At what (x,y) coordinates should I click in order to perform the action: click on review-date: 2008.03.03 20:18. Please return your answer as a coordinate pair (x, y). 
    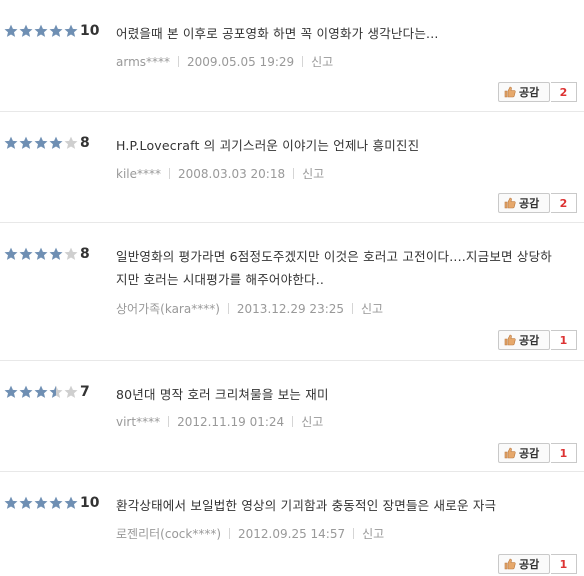
    Looking at the image, I should click on (232, 174).